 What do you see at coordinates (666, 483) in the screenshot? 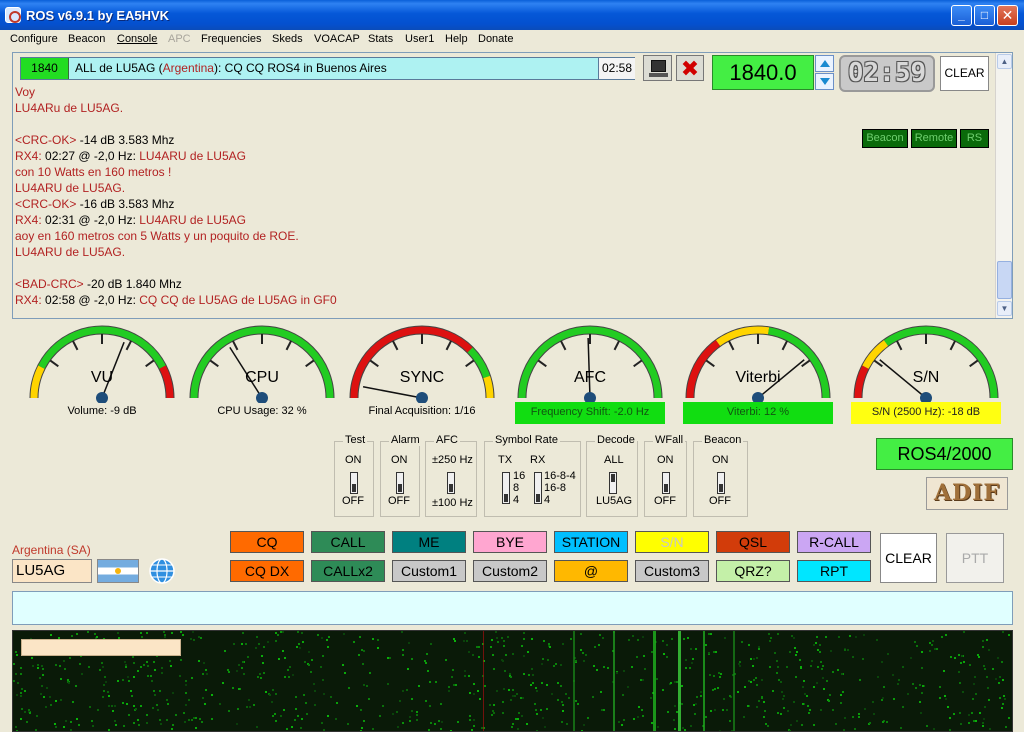
I see `toggle-wfall-switch` at bounding box center [666, 483].